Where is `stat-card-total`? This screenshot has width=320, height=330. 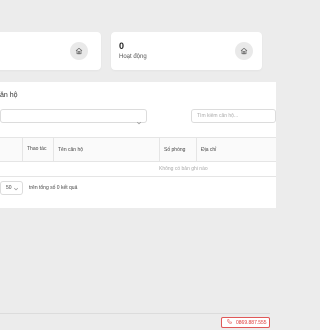 stat-card-total is located at coordinates (50, 51).